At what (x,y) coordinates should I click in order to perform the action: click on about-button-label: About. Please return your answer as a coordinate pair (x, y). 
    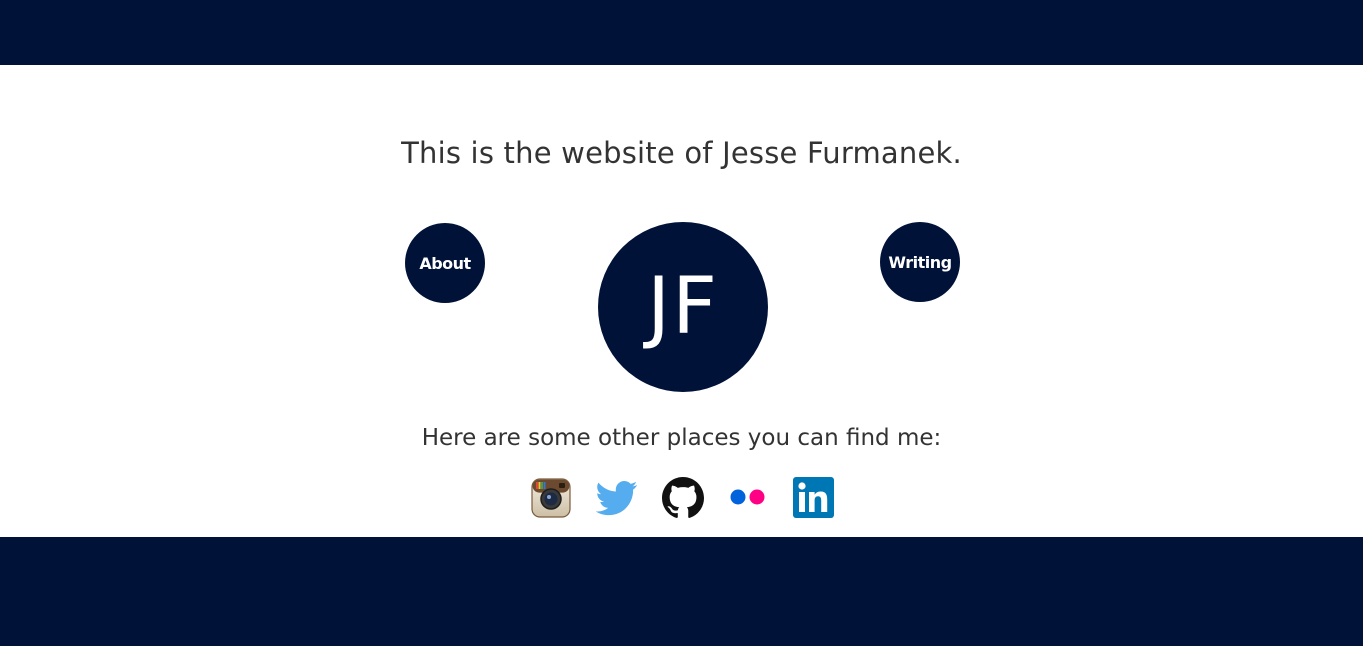
    Looking at the image, I should click on (445, 263).